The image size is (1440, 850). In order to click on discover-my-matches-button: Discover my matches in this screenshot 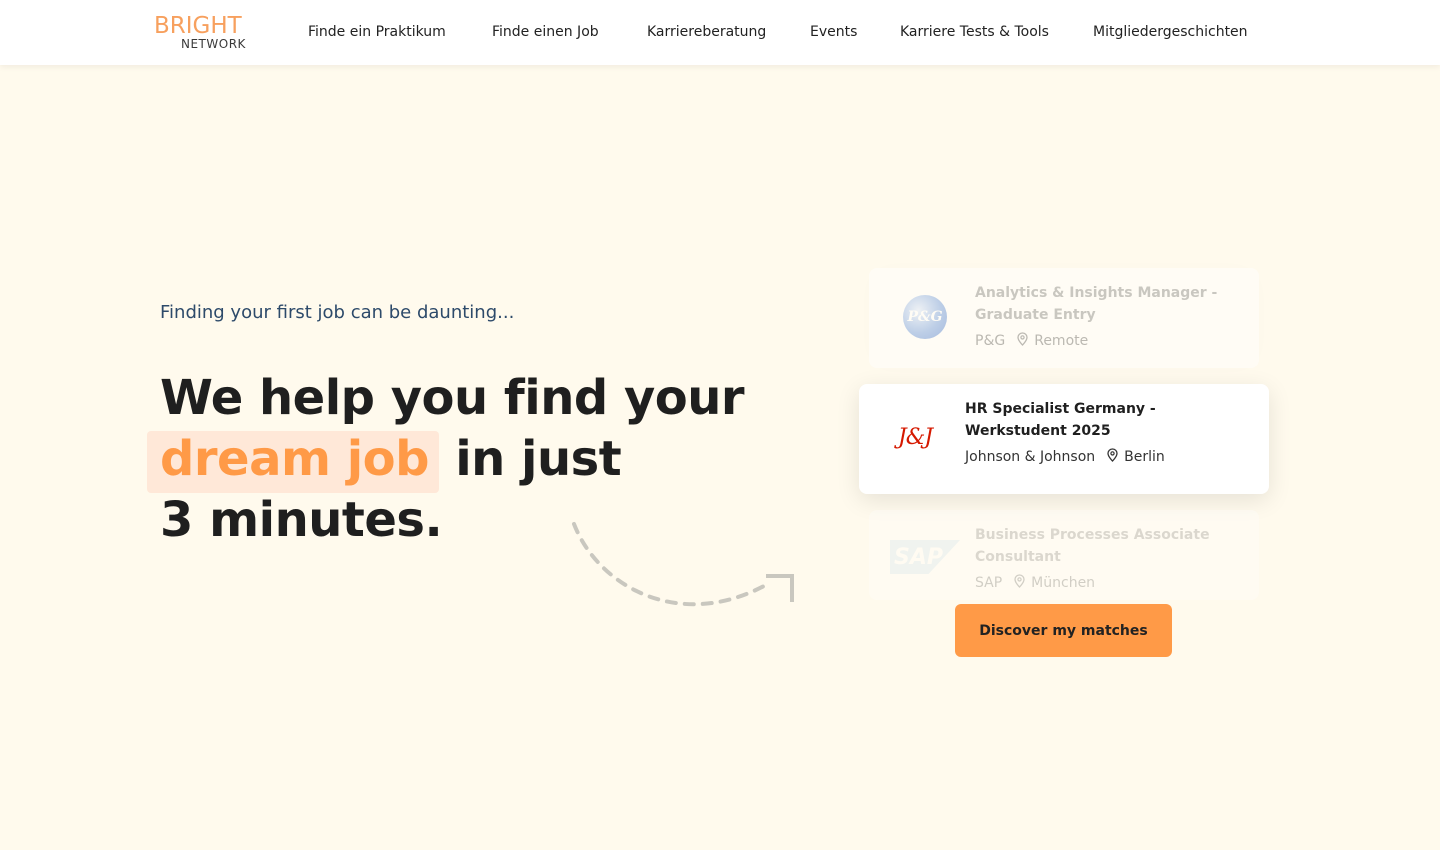, I will do `click(1063, 630)`.